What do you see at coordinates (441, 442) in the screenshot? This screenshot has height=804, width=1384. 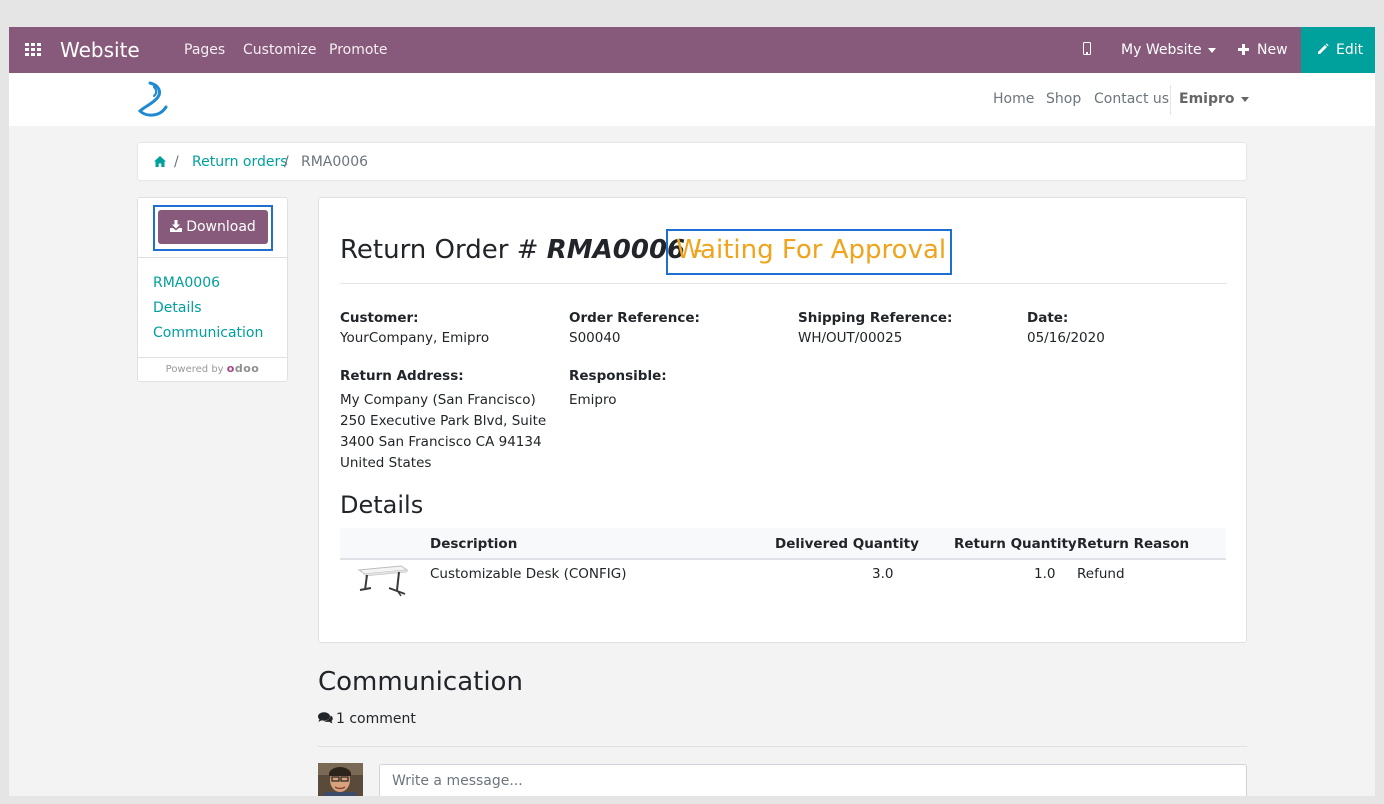 I see `return-address-line: 3400 San Francisco CA 94134` at bounding box center [441, 442].